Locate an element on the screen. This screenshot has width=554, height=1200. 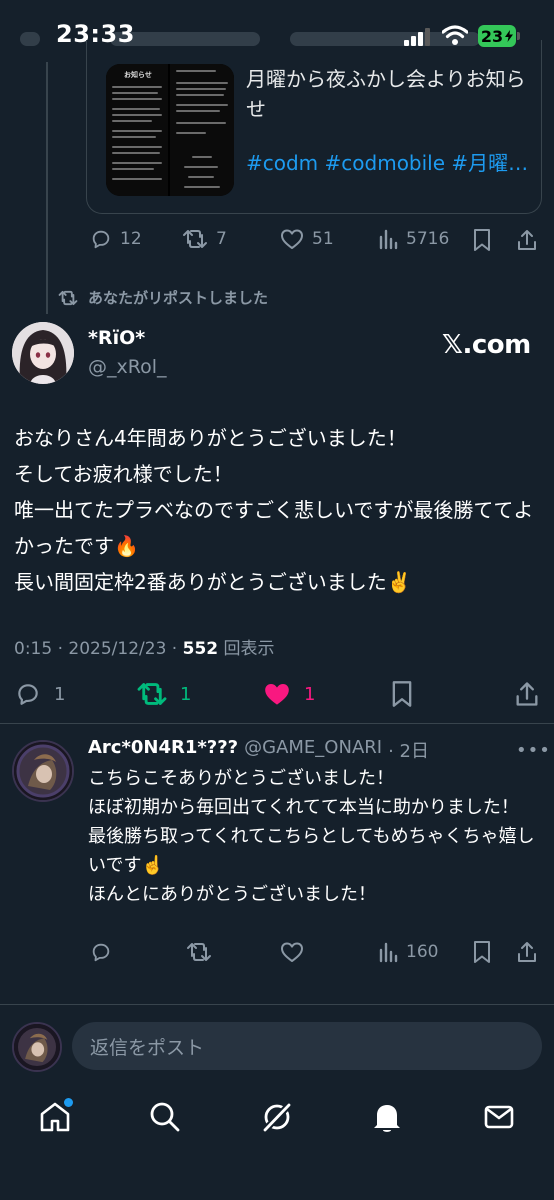
quoted-reply-button: 12 is located at coordinates (116, 239).